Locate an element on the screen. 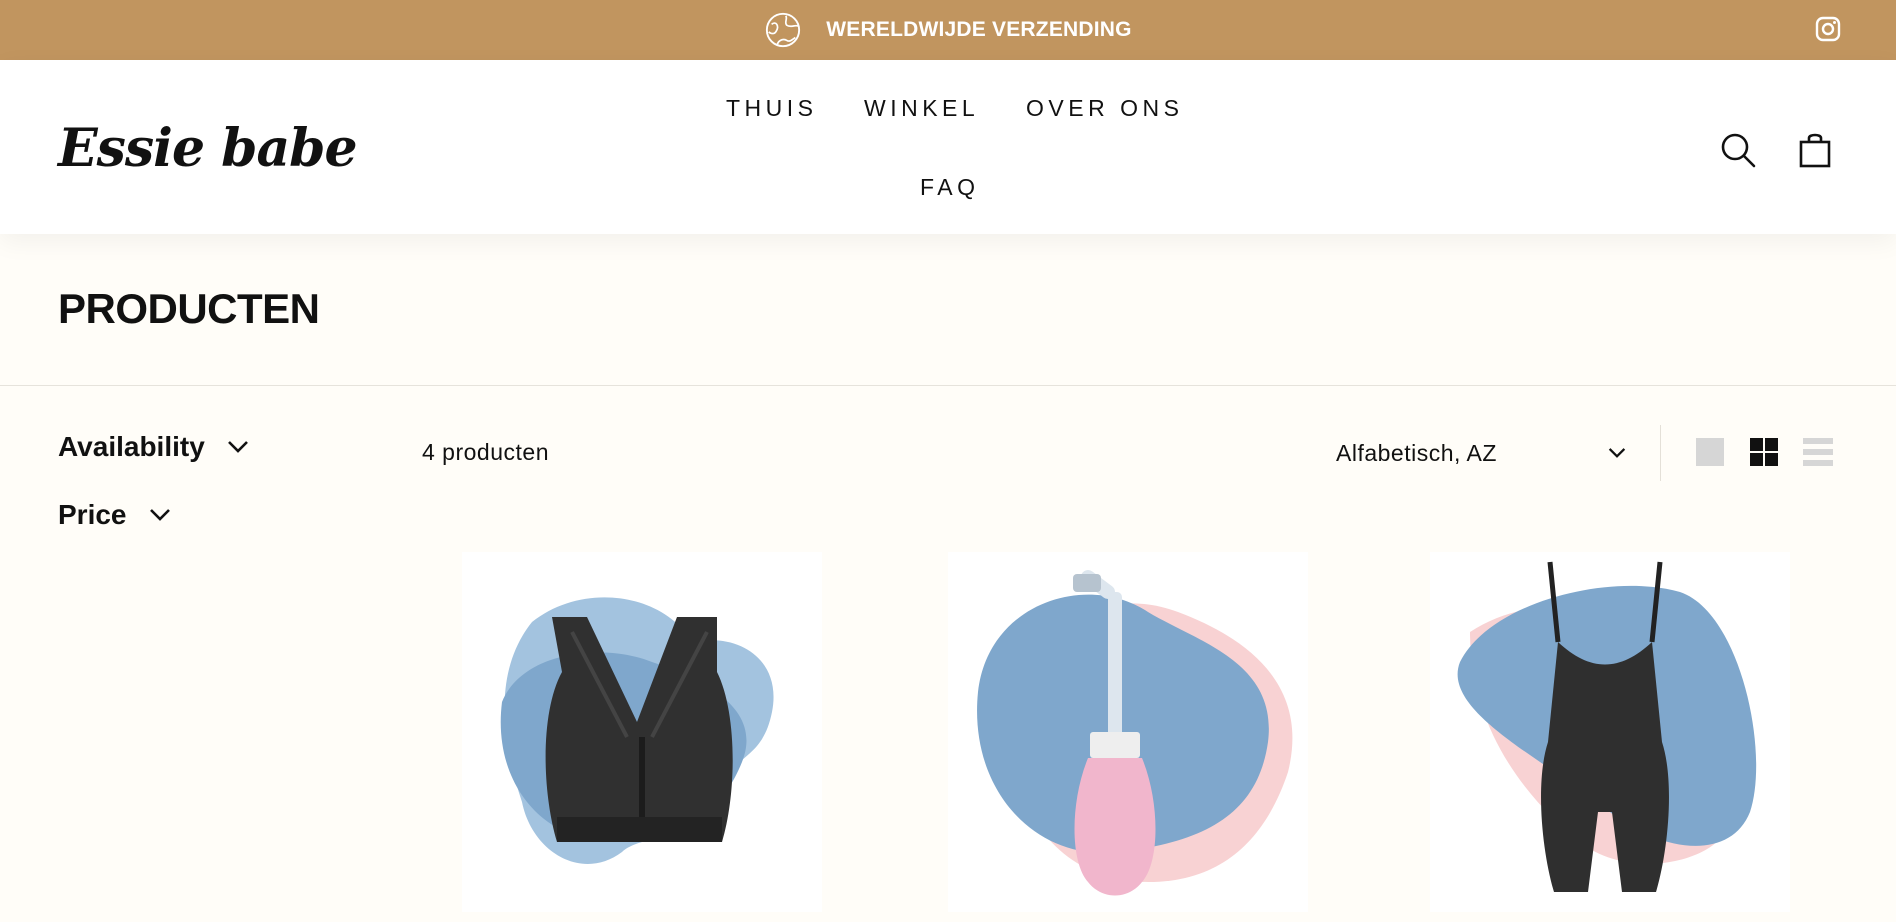 The image size is (1896, 922). announcement-bar: WERELDWIJDE VERZENDING is located at coordinates (948, 30).